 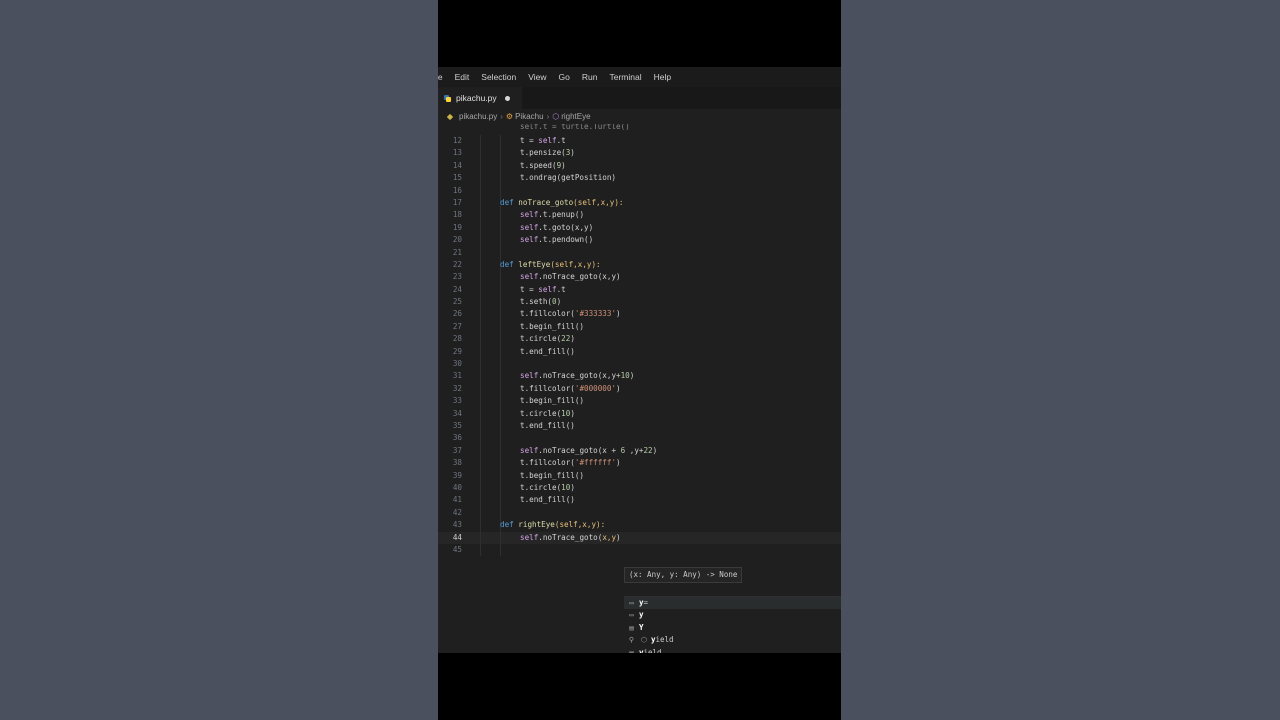 I want to click on code-line: 35 t.end_fill(), so click(x=639, y=426).